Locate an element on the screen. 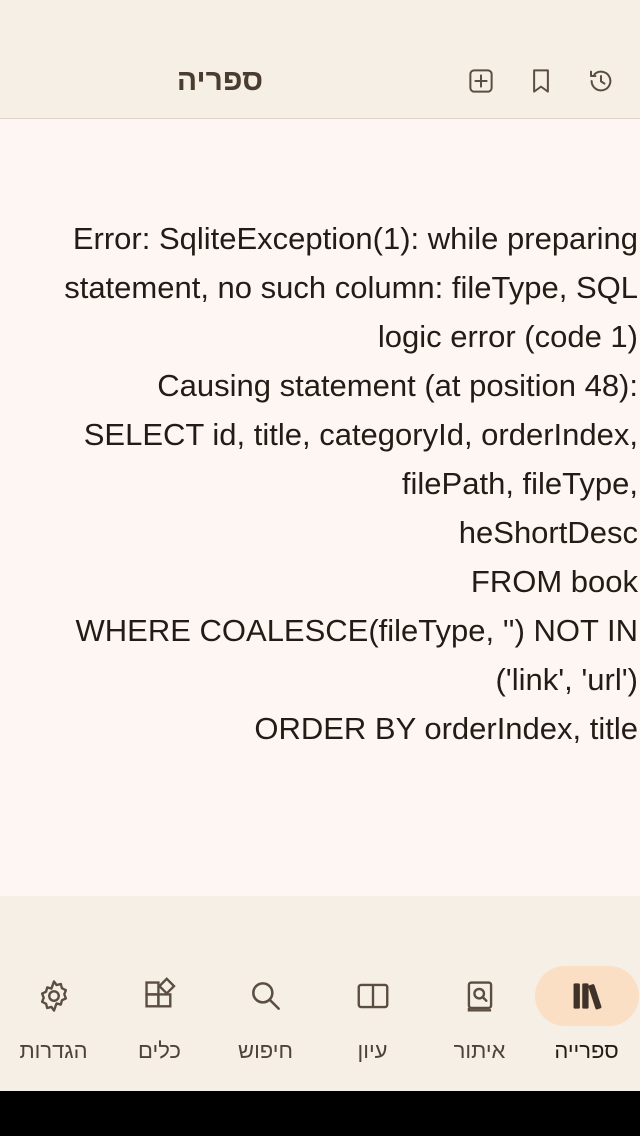 Image resolution: width=640 pixels, height=1136 pixels. nav-item-library: ספרייה is located at coordinates (586, 1021).